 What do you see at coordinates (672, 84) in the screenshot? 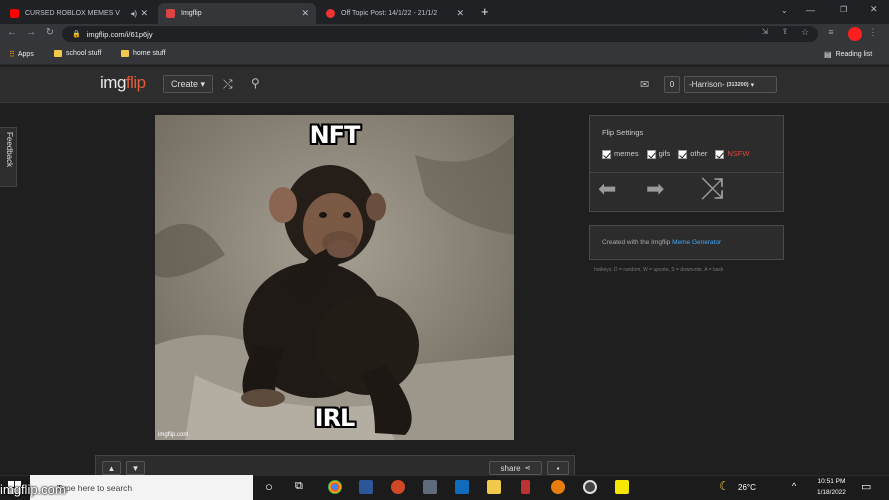
I see `notification-count: 0` at bounding box center [672, 84].